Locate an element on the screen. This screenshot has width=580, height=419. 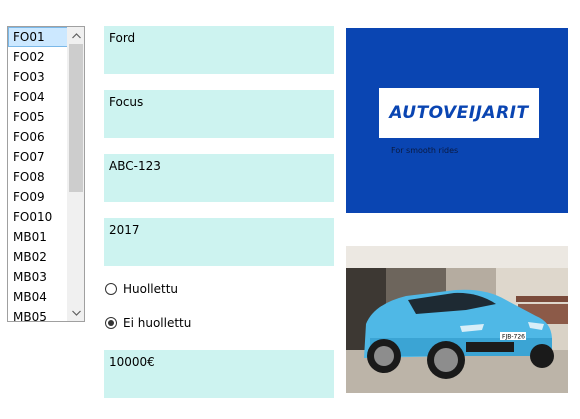
list-item: FO05 is located at coordinates (38, 117).